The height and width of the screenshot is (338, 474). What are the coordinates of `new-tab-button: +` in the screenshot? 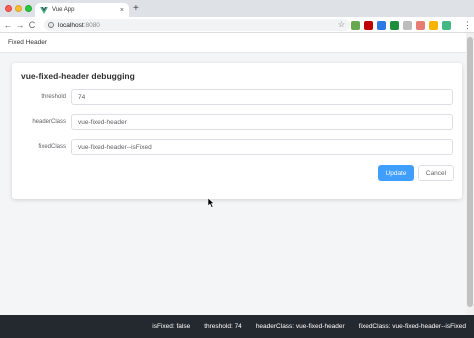 It's located at (136, 9).